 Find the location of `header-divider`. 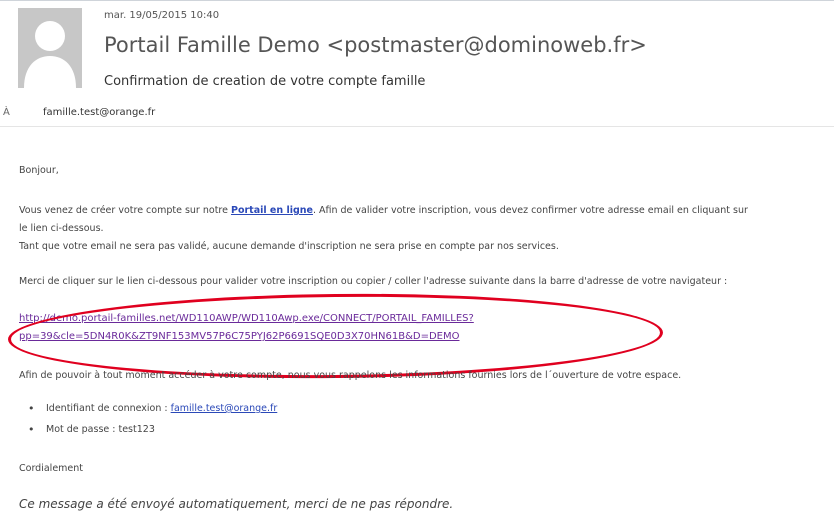

header-divider is located at coordinates (417, 126).